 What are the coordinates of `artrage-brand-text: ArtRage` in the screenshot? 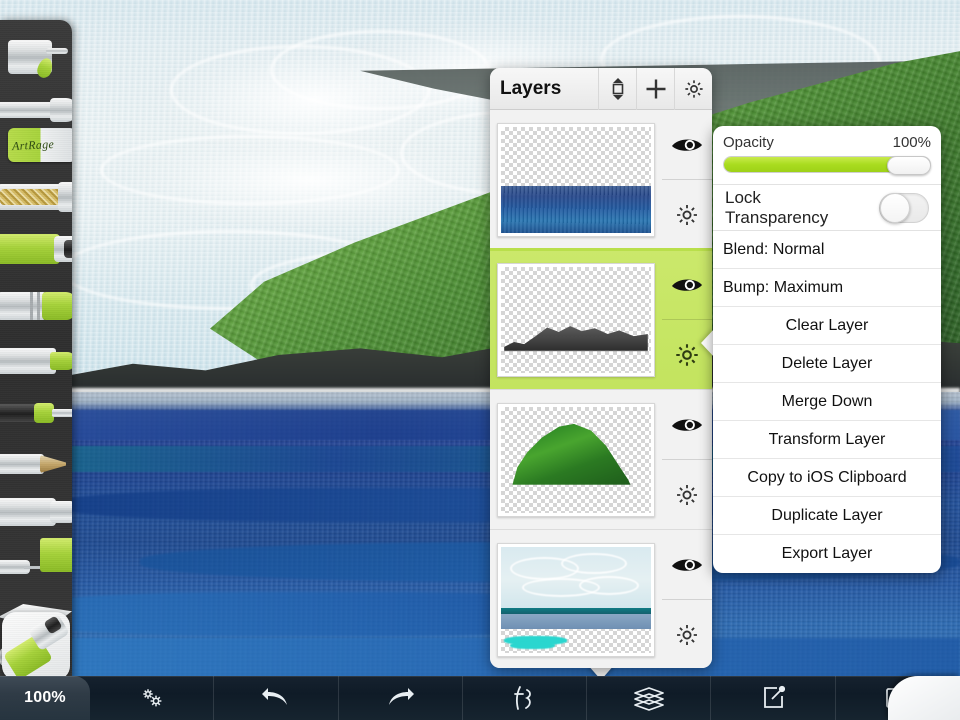 It's located at (33, 144).